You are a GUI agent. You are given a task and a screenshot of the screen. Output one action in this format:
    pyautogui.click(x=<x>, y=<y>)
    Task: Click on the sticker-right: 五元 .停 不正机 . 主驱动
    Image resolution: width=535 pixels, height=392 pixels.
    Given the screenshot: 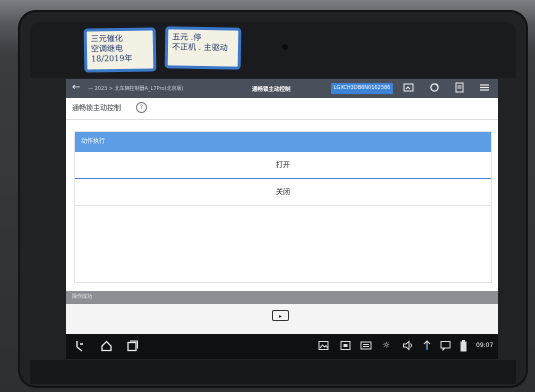 What is the action you would take?
    pyautogui.click(x=203, y=48)
    